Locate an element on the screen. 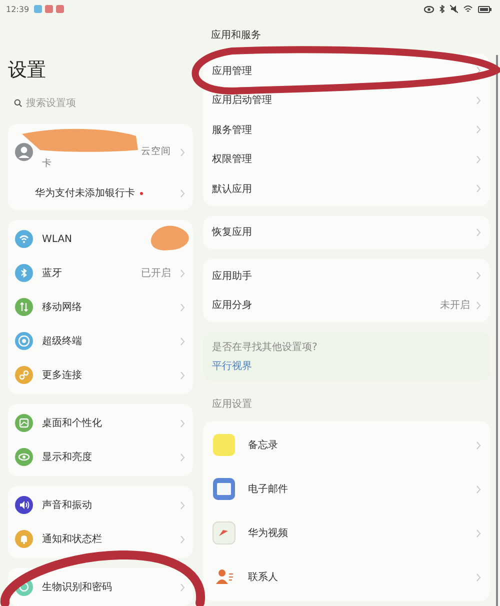  app-item: 电子邮件 is located at coordinates (346, 489).